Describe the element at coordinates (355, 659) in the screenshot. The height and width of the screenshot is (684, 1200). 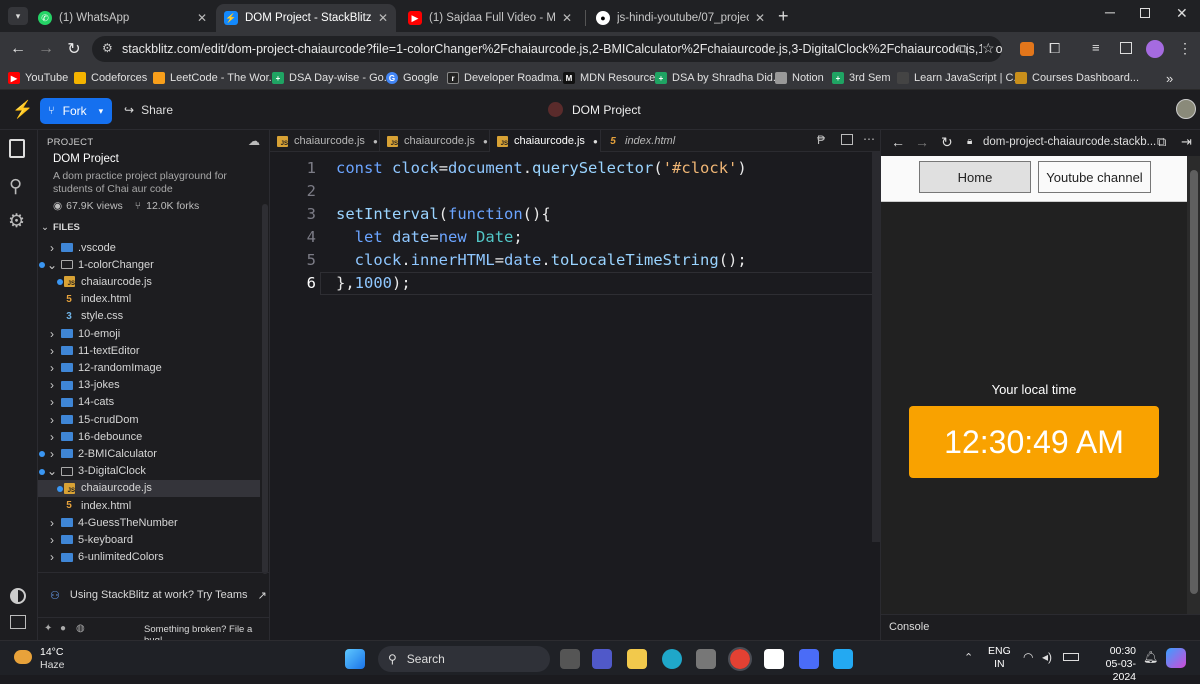
I see `windows-start-icon` at that location.